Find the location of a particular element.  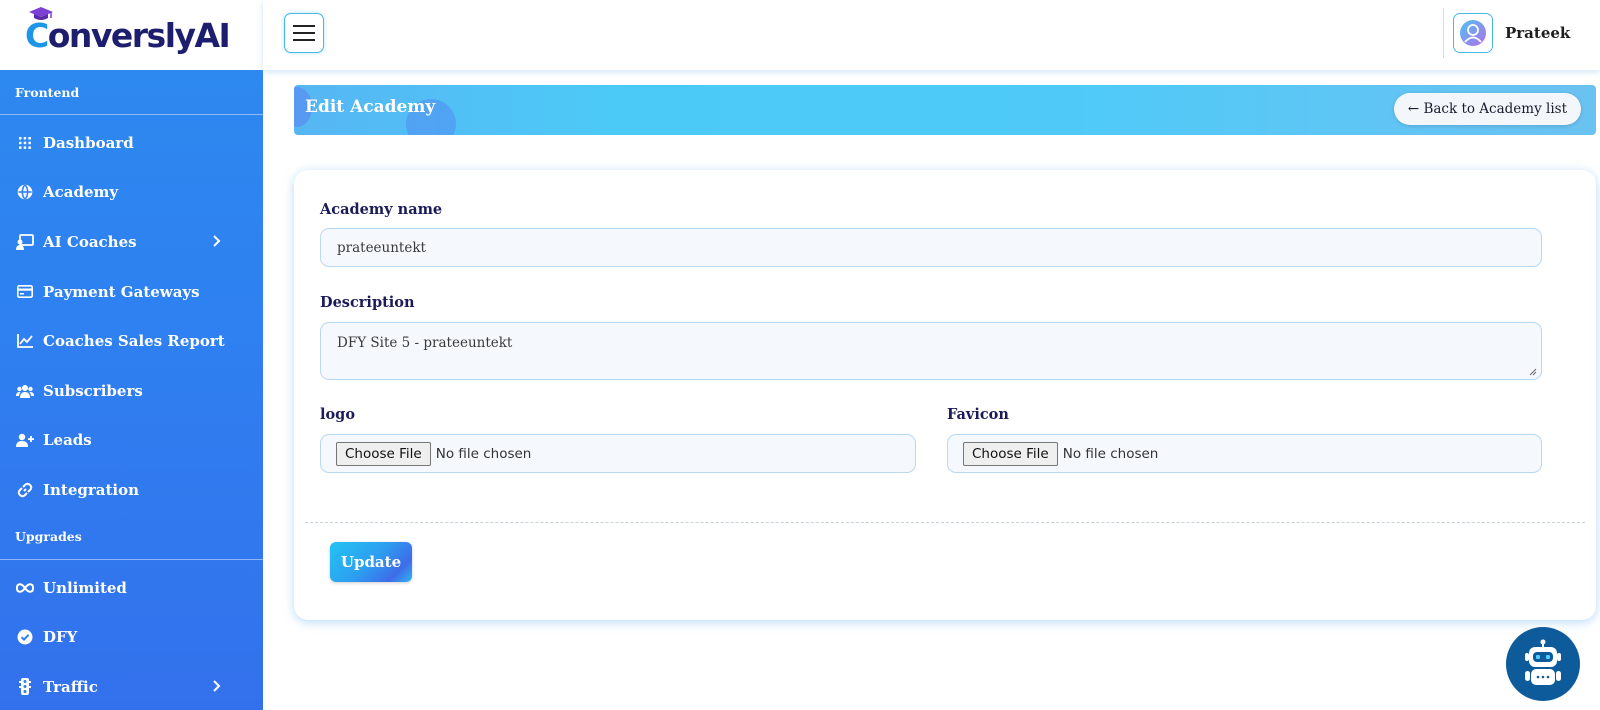

grid-icon is located at coordinates (25, 143).